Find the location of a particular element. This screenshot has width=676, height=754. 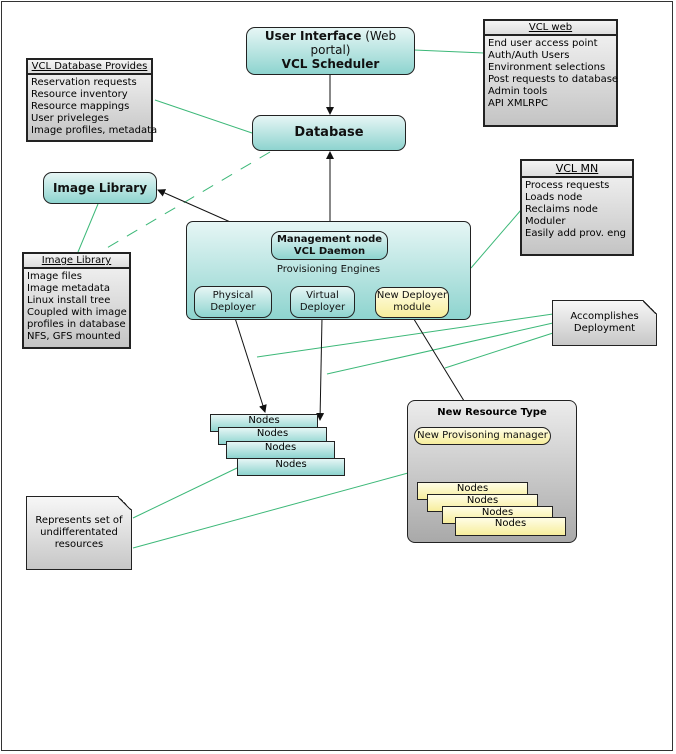

image-lib-item: Coupled with image is located at coordinates (77, 312).